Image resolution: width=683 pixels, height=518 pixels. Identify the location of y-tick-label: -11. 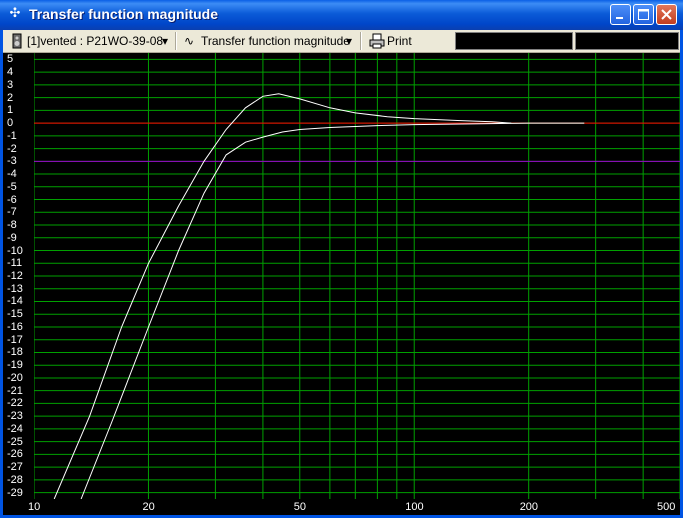
(15, 263).